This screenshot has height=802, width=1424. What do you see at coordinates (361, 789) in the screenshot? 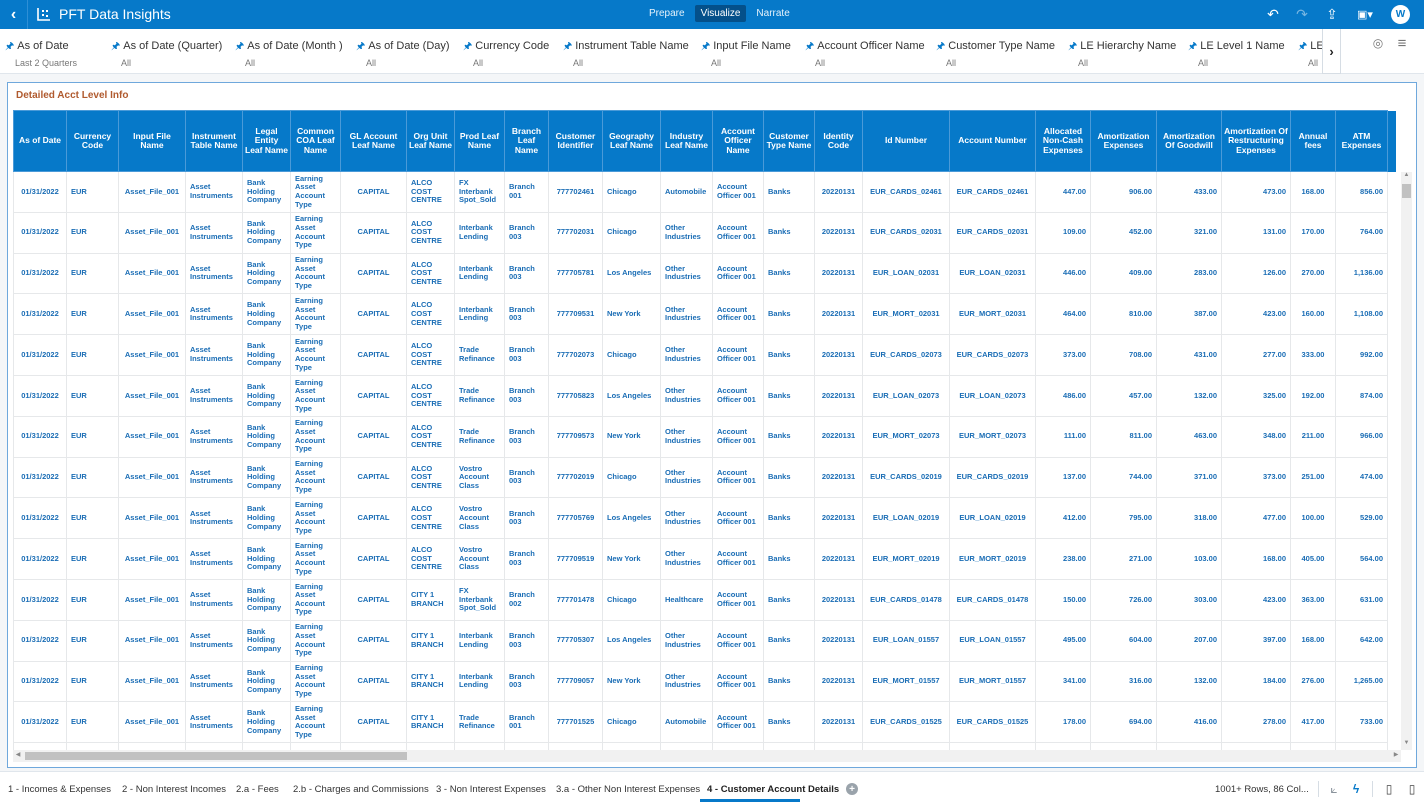
I see `tab-charges-commissions: 2.b - Charges and Commissions` at bounding box center [361, 789].